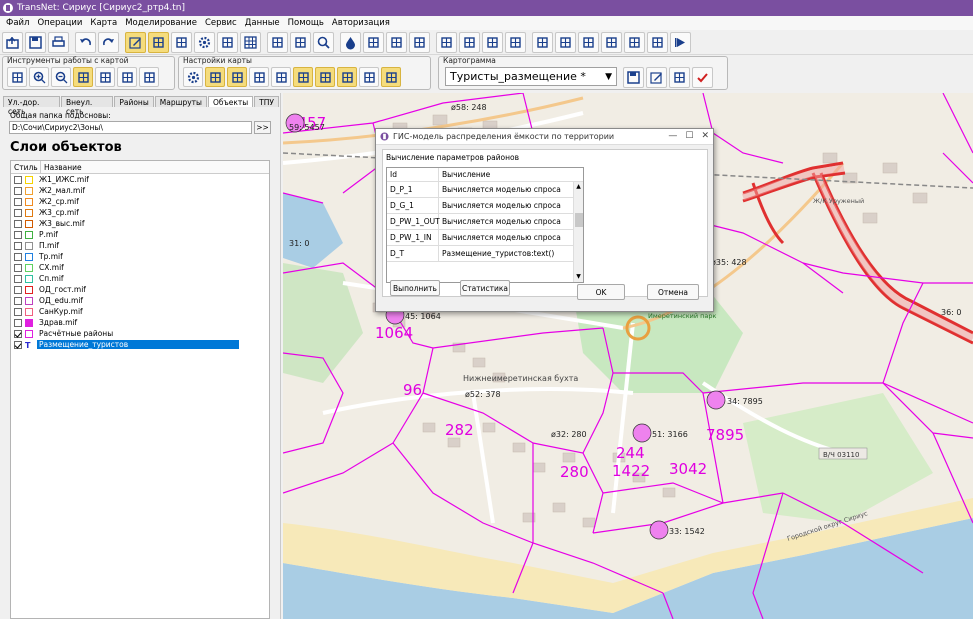  Describe the element at coordinates (140, 278) in the screenshot. I see `layer-row: Сп.mif` at that location.